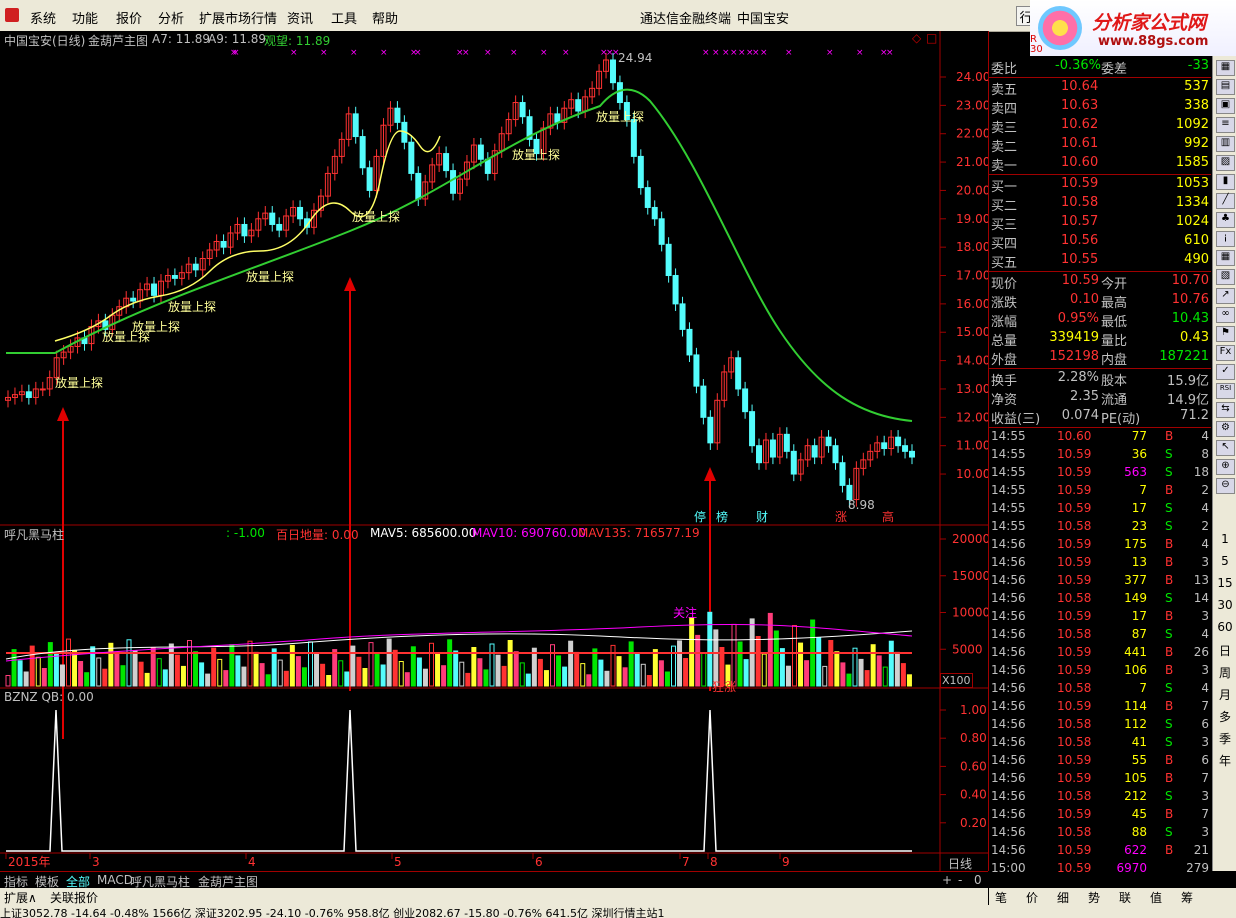  Describe the element at coordinates (1225, 716) in the screenshot. I see `period-button: 多` at that location.